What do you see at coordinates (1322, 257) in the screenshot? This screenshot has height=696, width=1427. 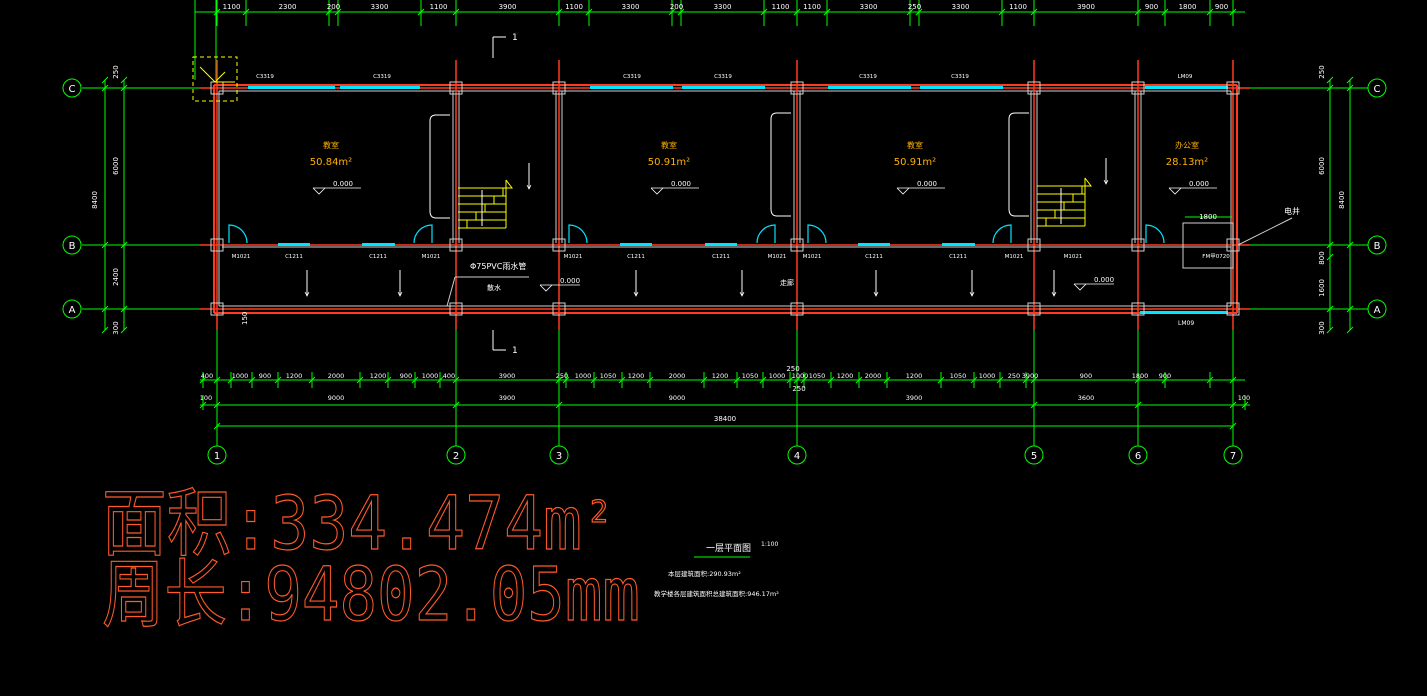 I see `right-dim-label: 800` at bounding box center [1322, 257].